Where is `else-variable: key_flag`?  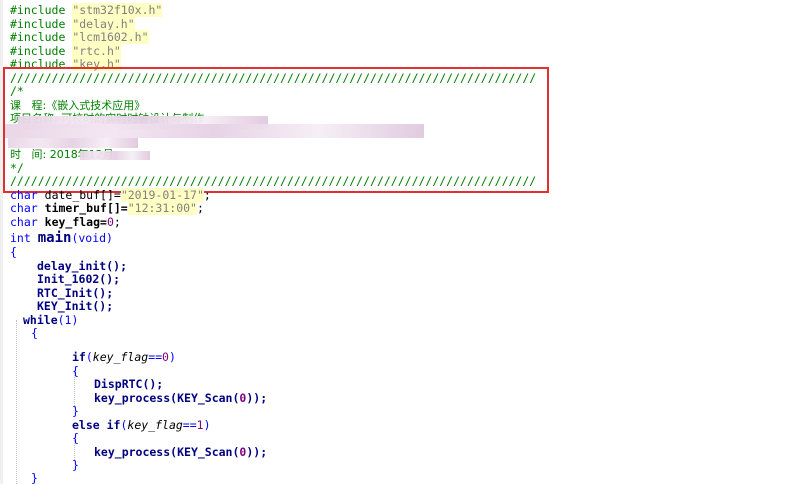
else-variable: key_flag is located at coordinates (155, 424).